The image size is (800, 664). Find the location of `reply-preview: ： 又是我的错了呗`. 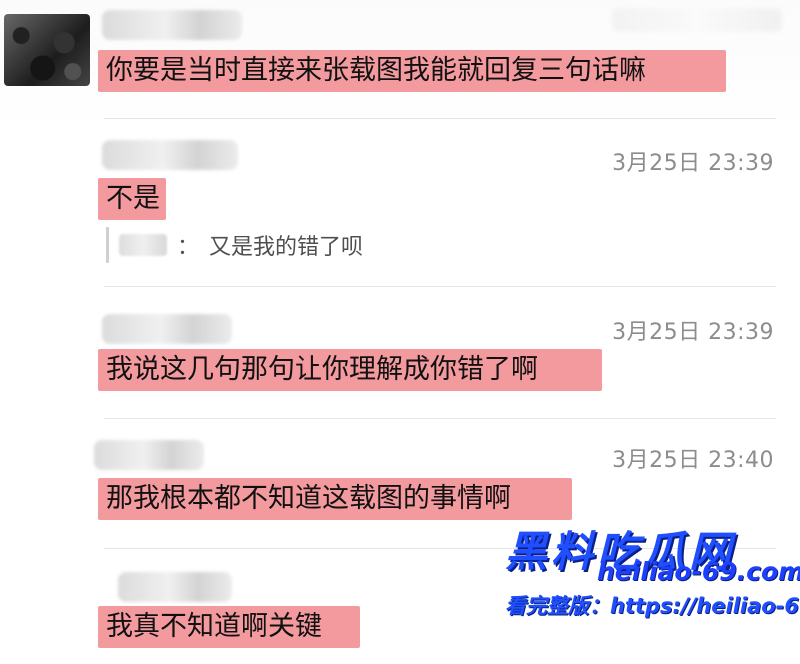

reply-preview: ： 又是我的错了呗 is located at coordinates (234, 245).